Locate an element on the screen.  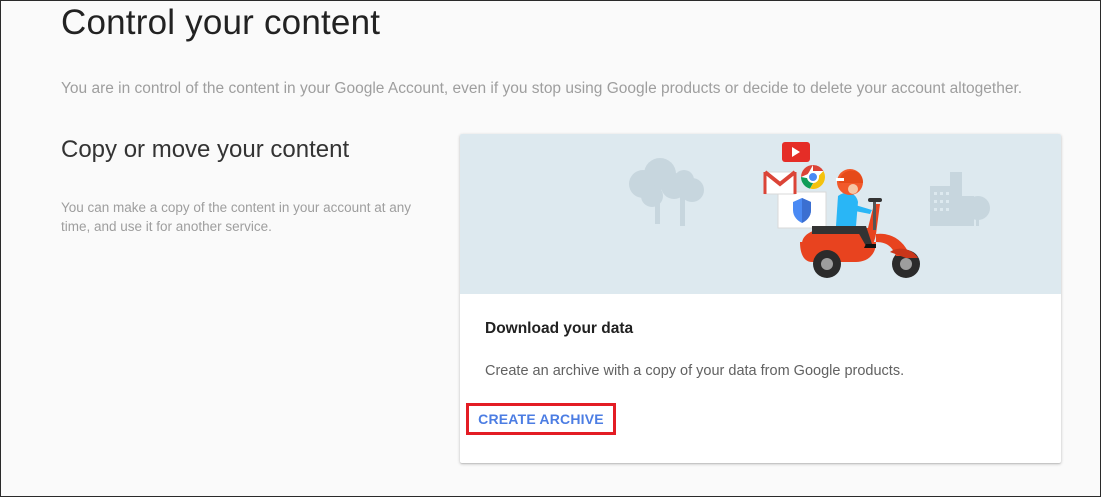
chrome-icon is located at coordinates (813, 177).